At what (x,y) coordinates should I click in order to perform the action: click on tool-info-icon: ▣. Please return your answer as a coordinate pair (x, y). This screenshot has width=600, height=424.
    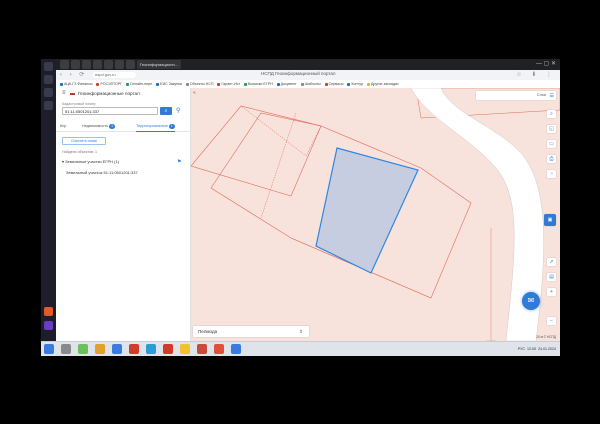
    Looking at the image, I should click on (550, 220).